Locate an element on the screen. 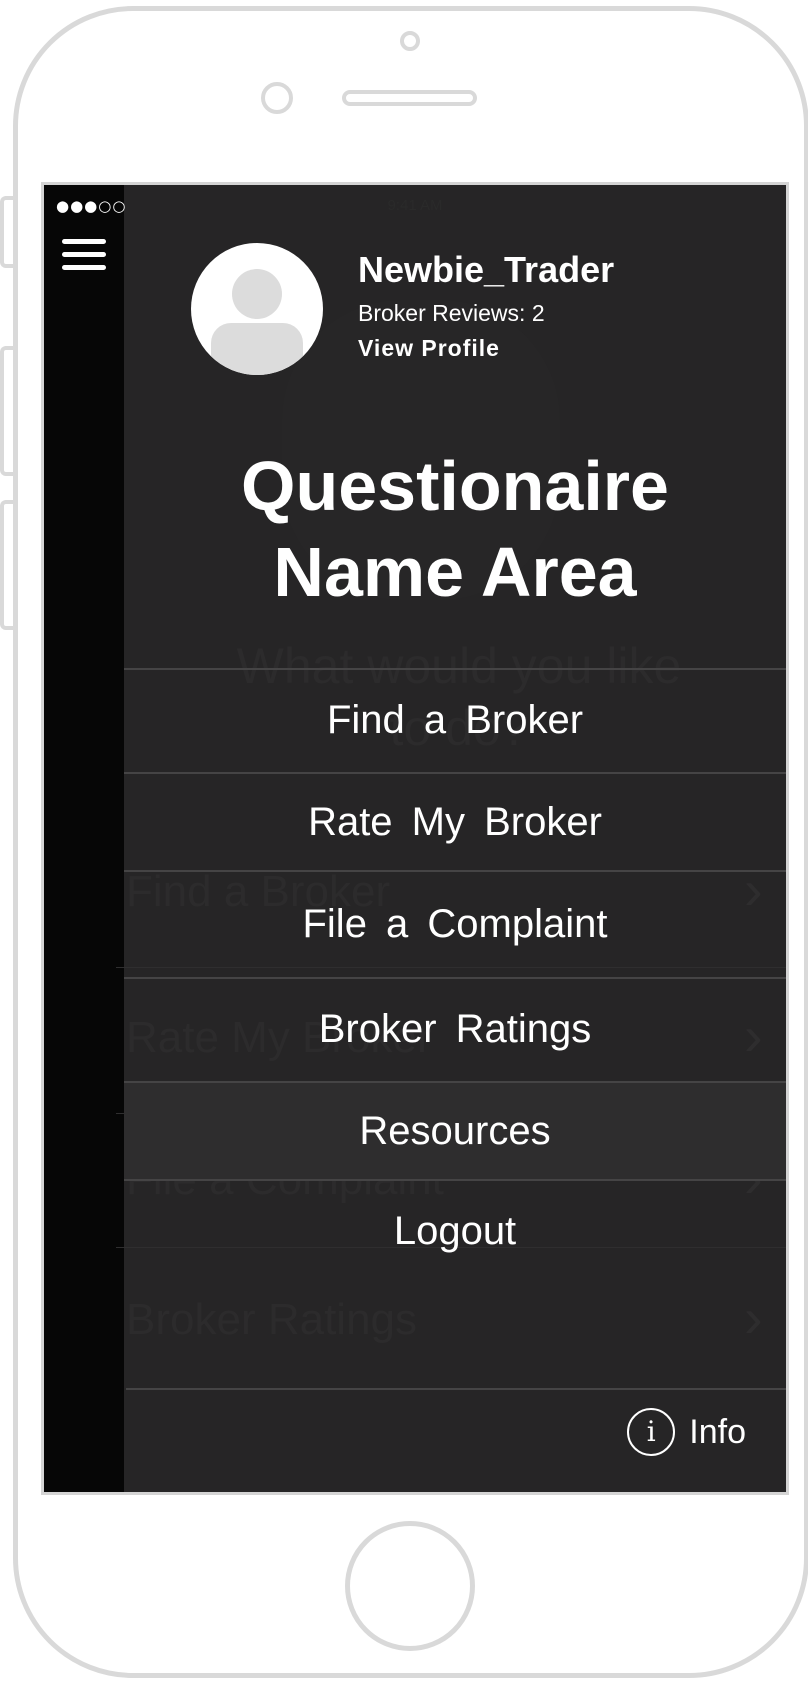 This screenshot has height=1681, width=808. proximity-sensor is located at coordinates (410, 41).